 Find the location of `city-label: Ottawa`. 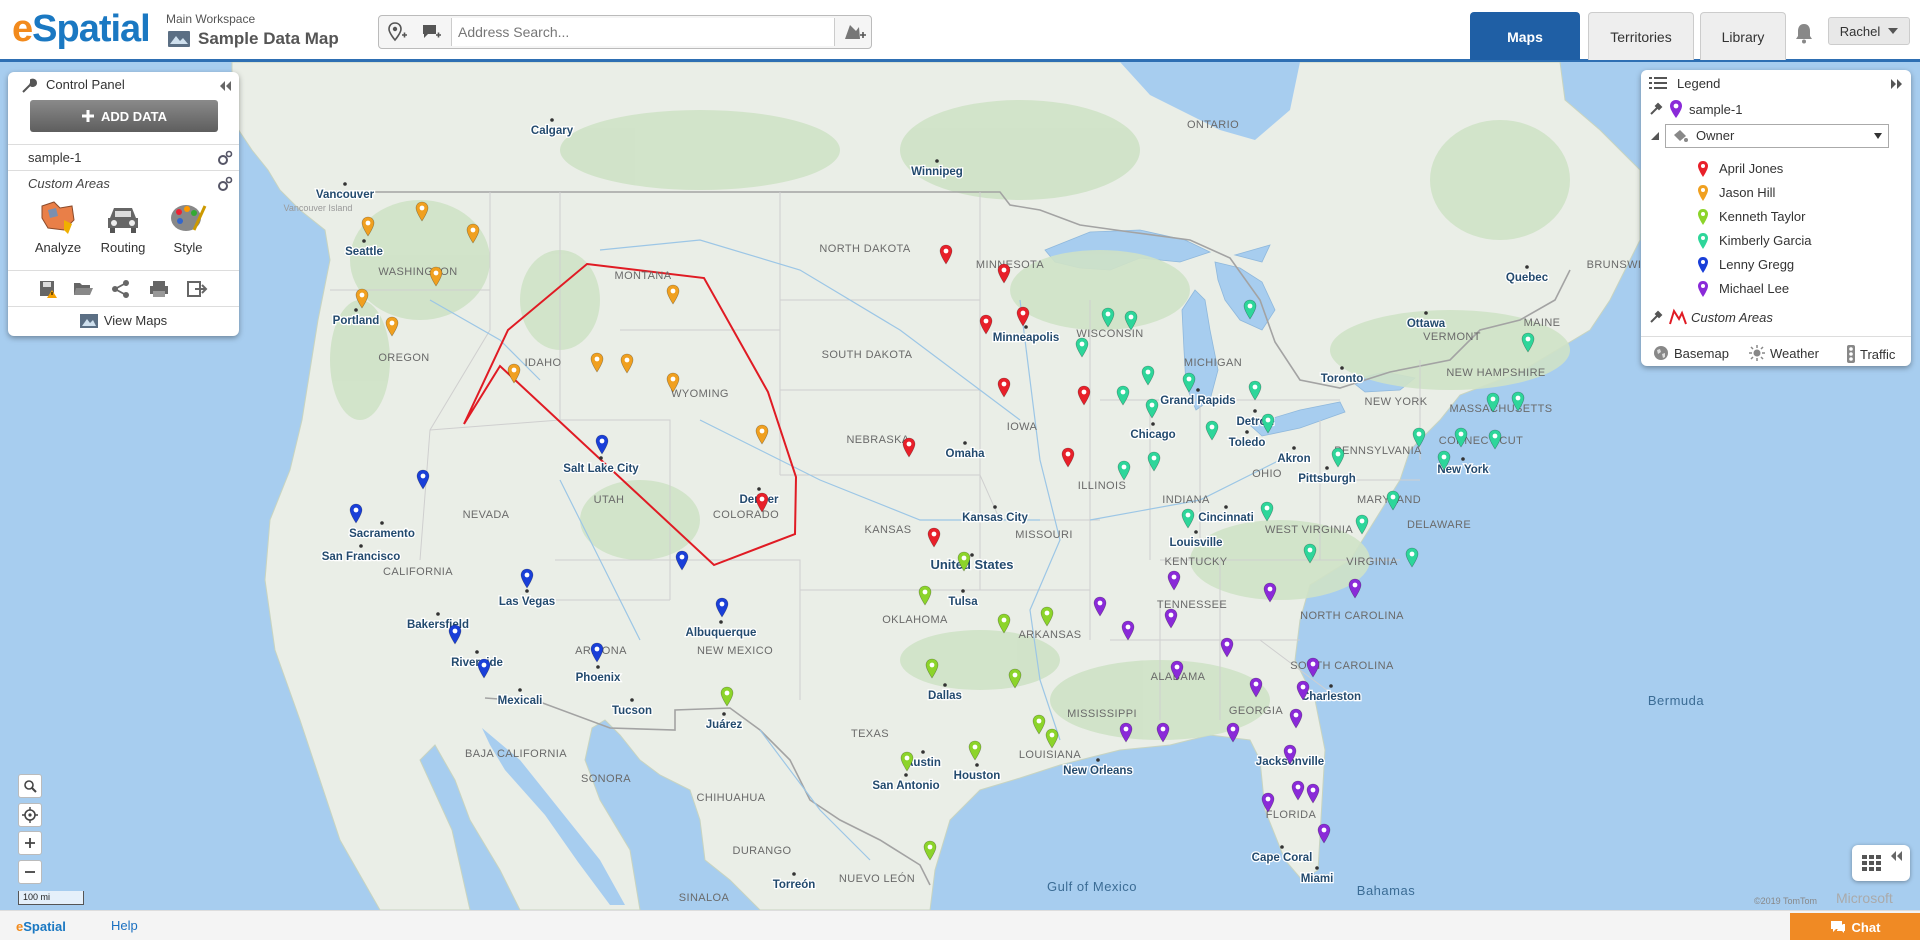

city-label: Ottawa is located at coordinates (1426, 324).